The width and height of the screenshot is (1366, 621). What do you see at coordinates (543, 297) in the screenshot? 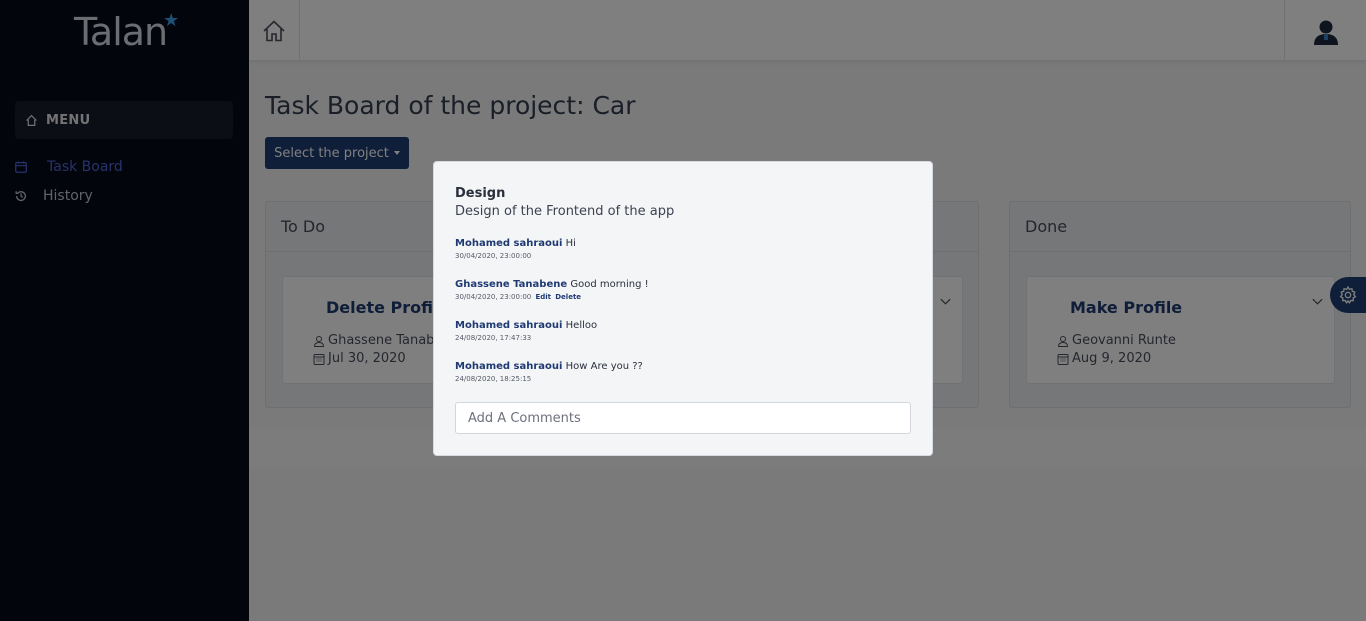
I see `edit-comment-link: Edit` at bounding box center [543, 297].